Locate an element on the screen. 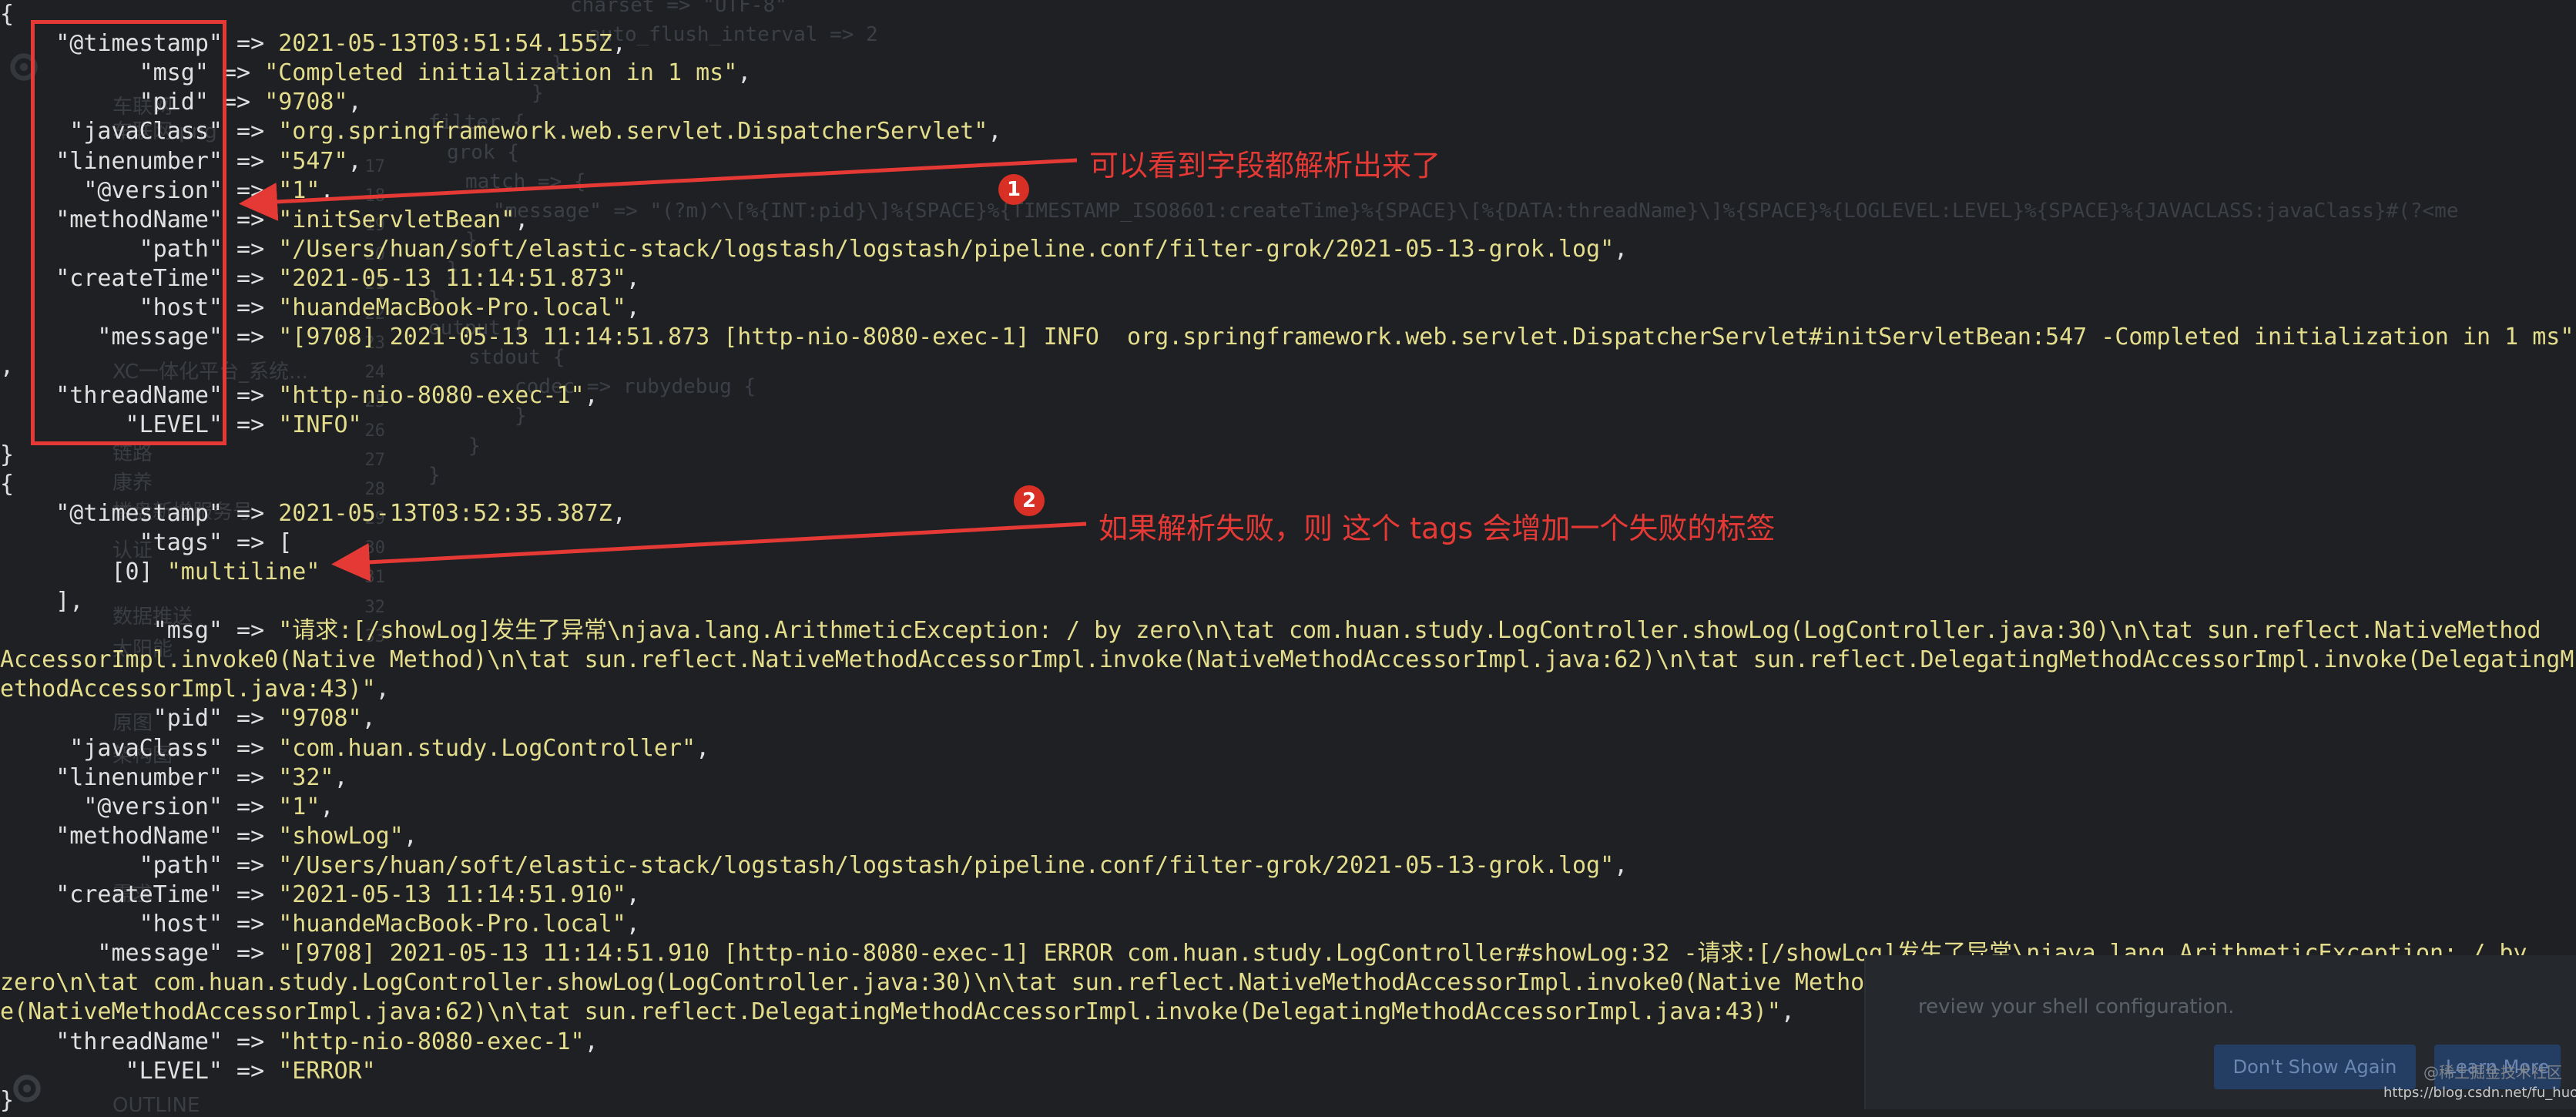 Image resolution: width=2576 pixels, height=1117 pixels. annotation-text-two: 如果解析失败，则 这个 tags 会增加一个失败的标签 is located at coordinates (1437, 528).